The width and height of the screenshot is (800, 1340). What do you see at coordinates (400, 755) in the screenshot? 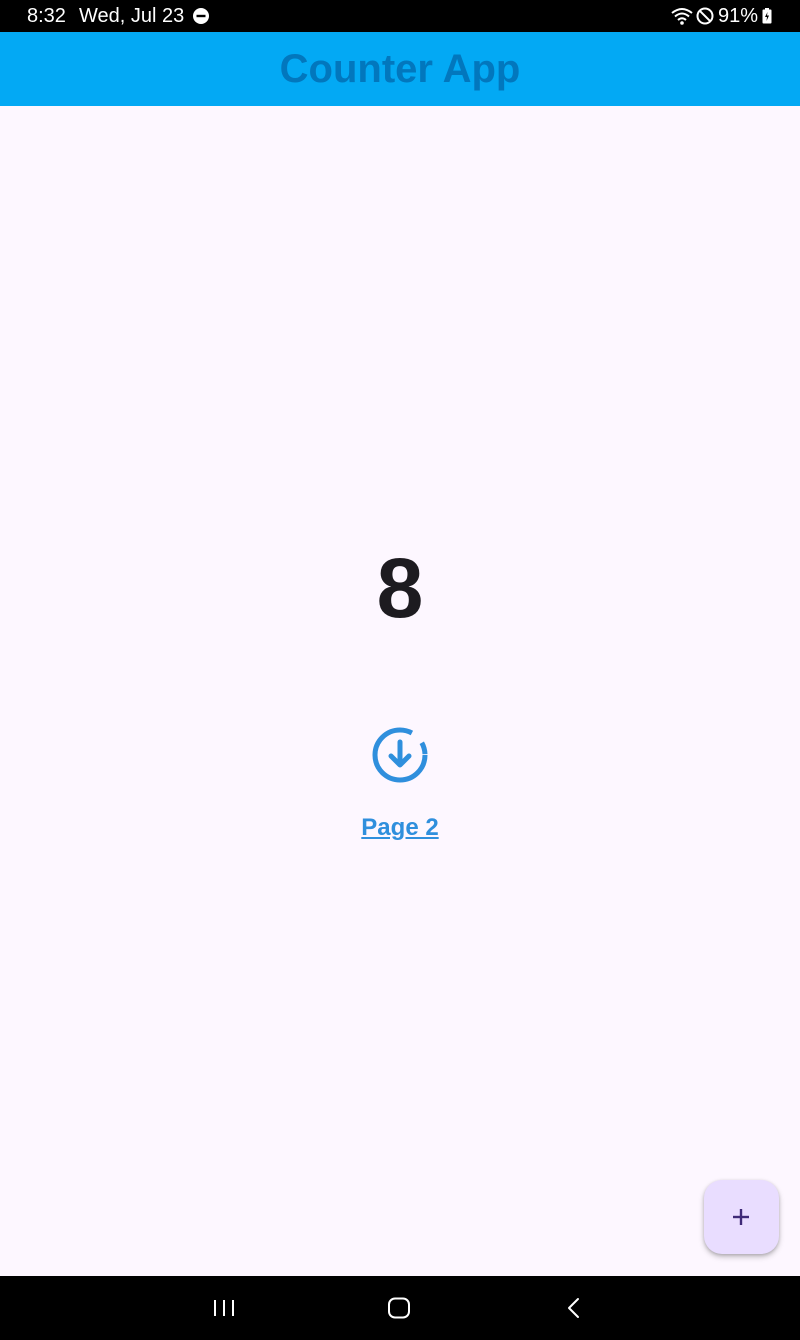
I see `download-circle-icon` at bounding box center [400, 755].